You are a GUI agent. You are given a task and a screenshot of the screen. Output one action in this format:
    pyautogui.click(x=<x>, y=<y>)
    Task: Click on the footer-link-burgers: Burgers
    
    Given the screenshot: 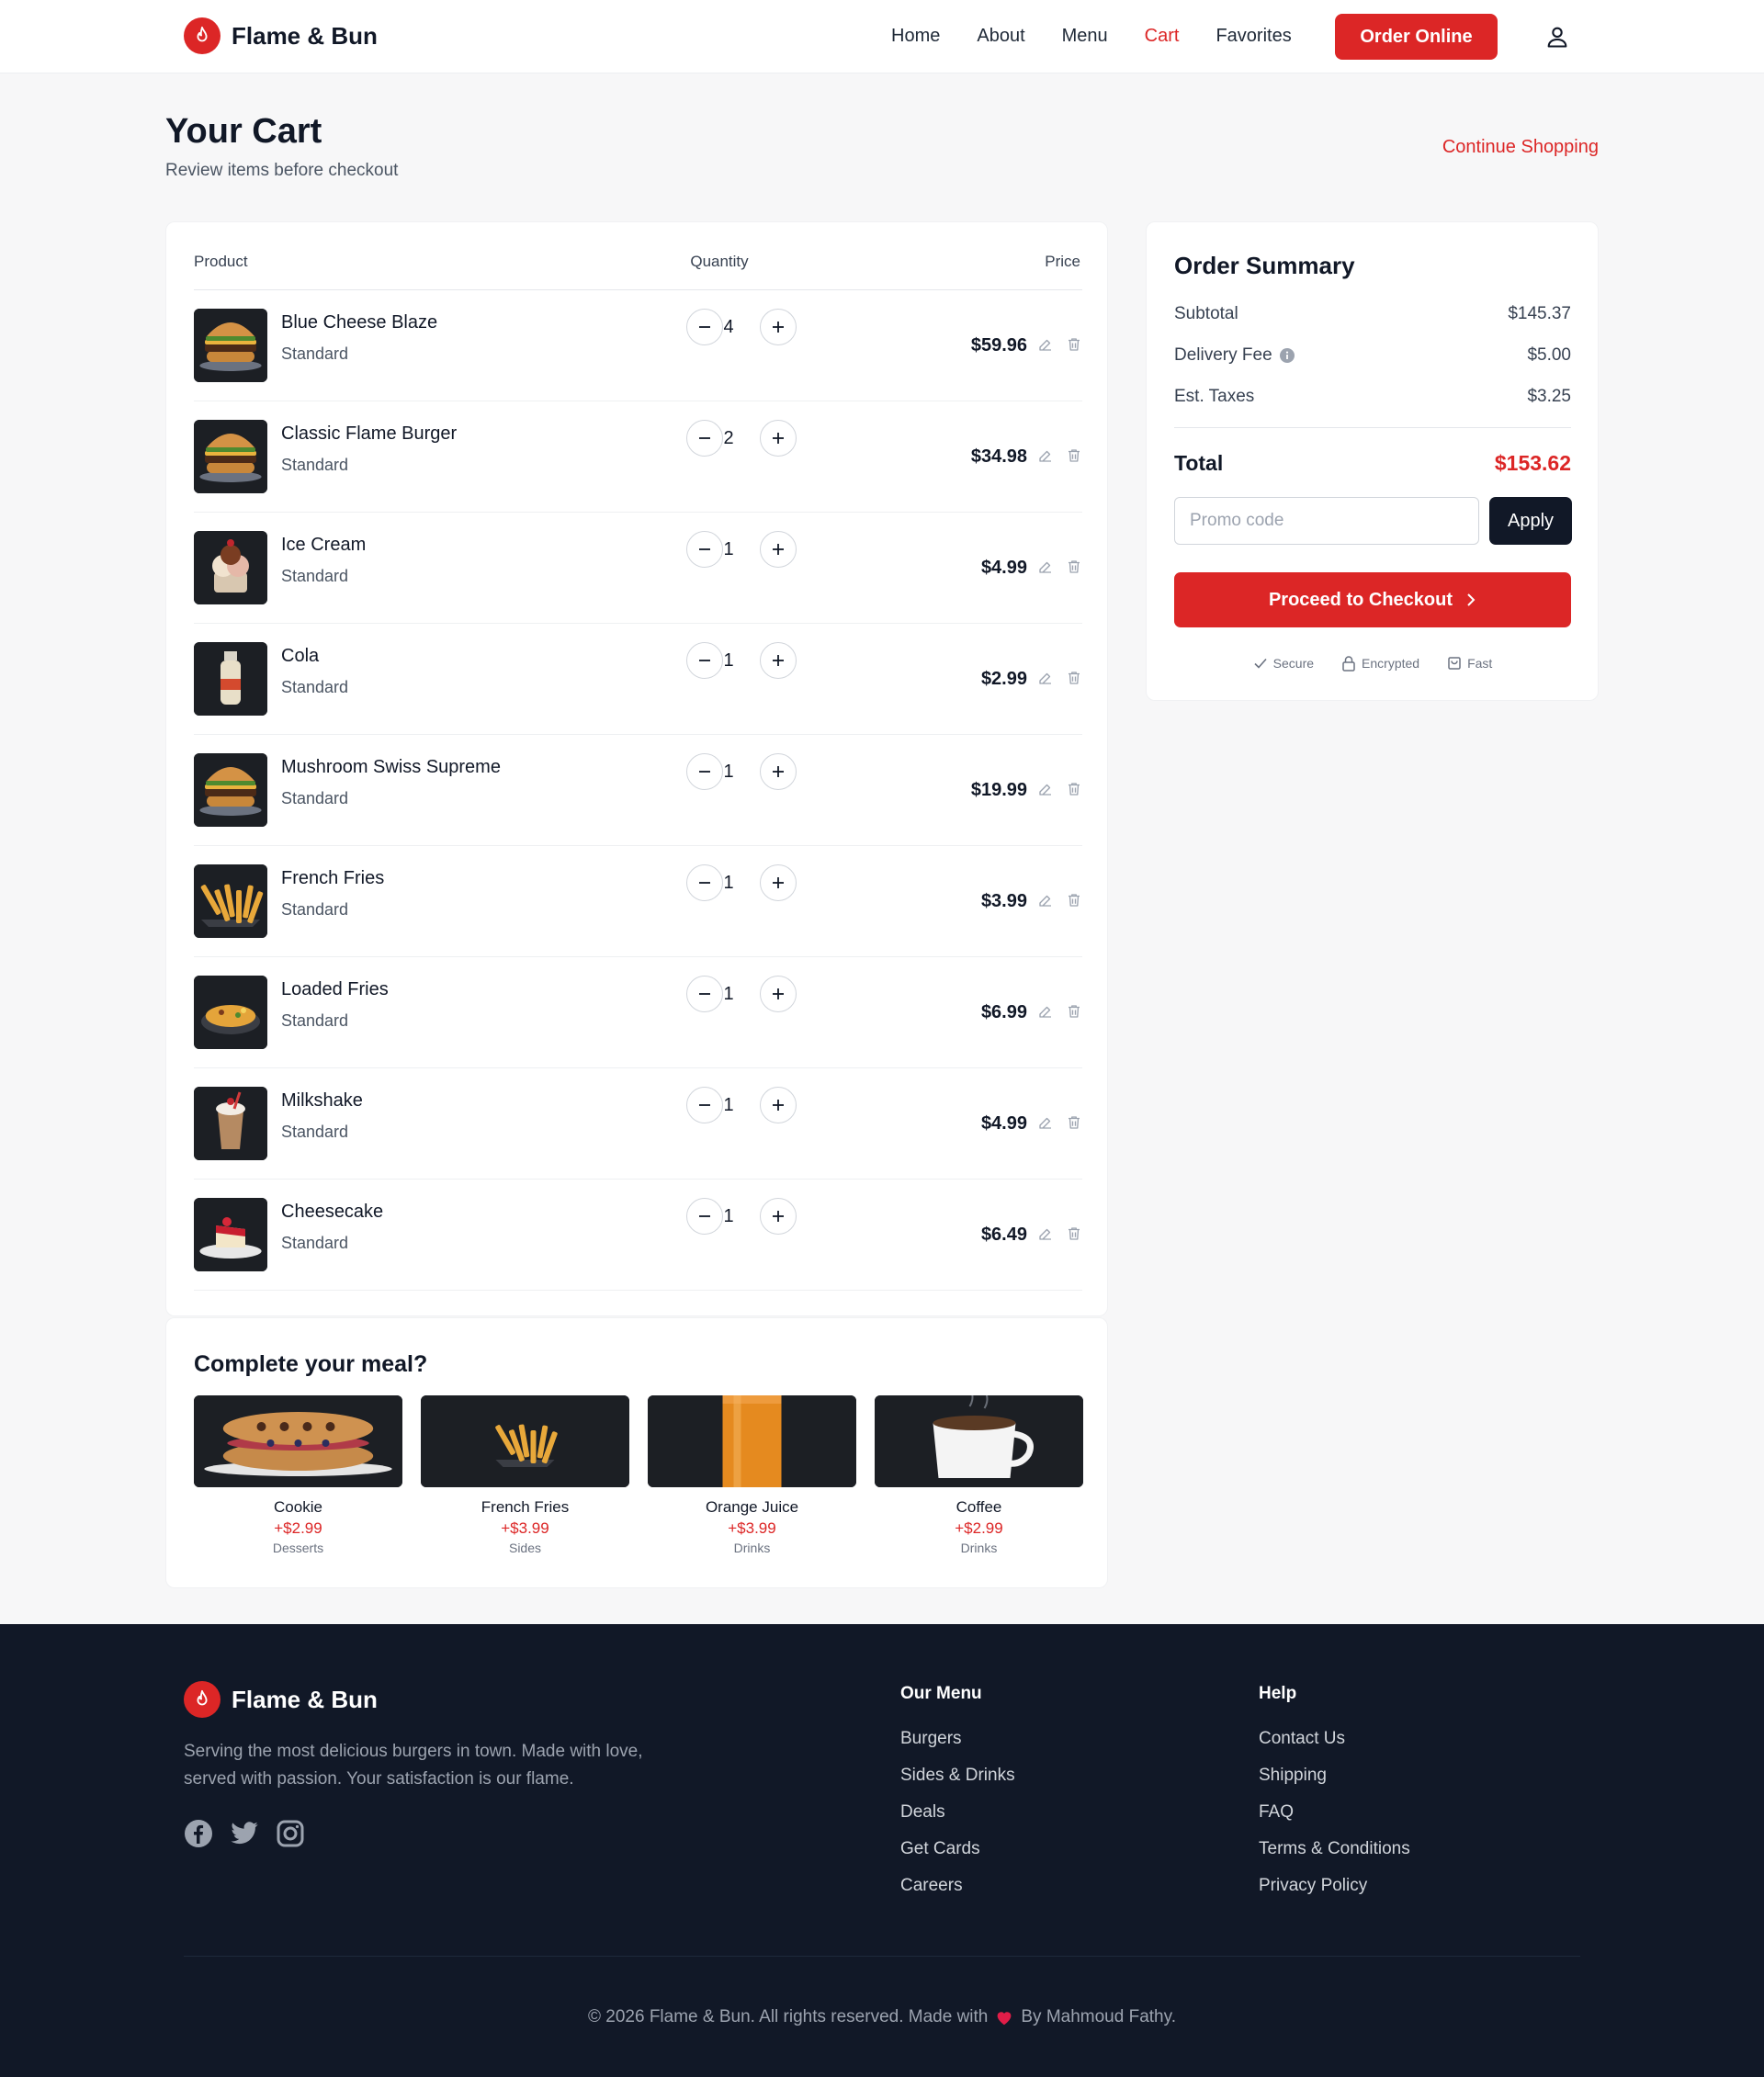 What is the action you would take?
    pyautogui.click(x=958, y=1739)
    